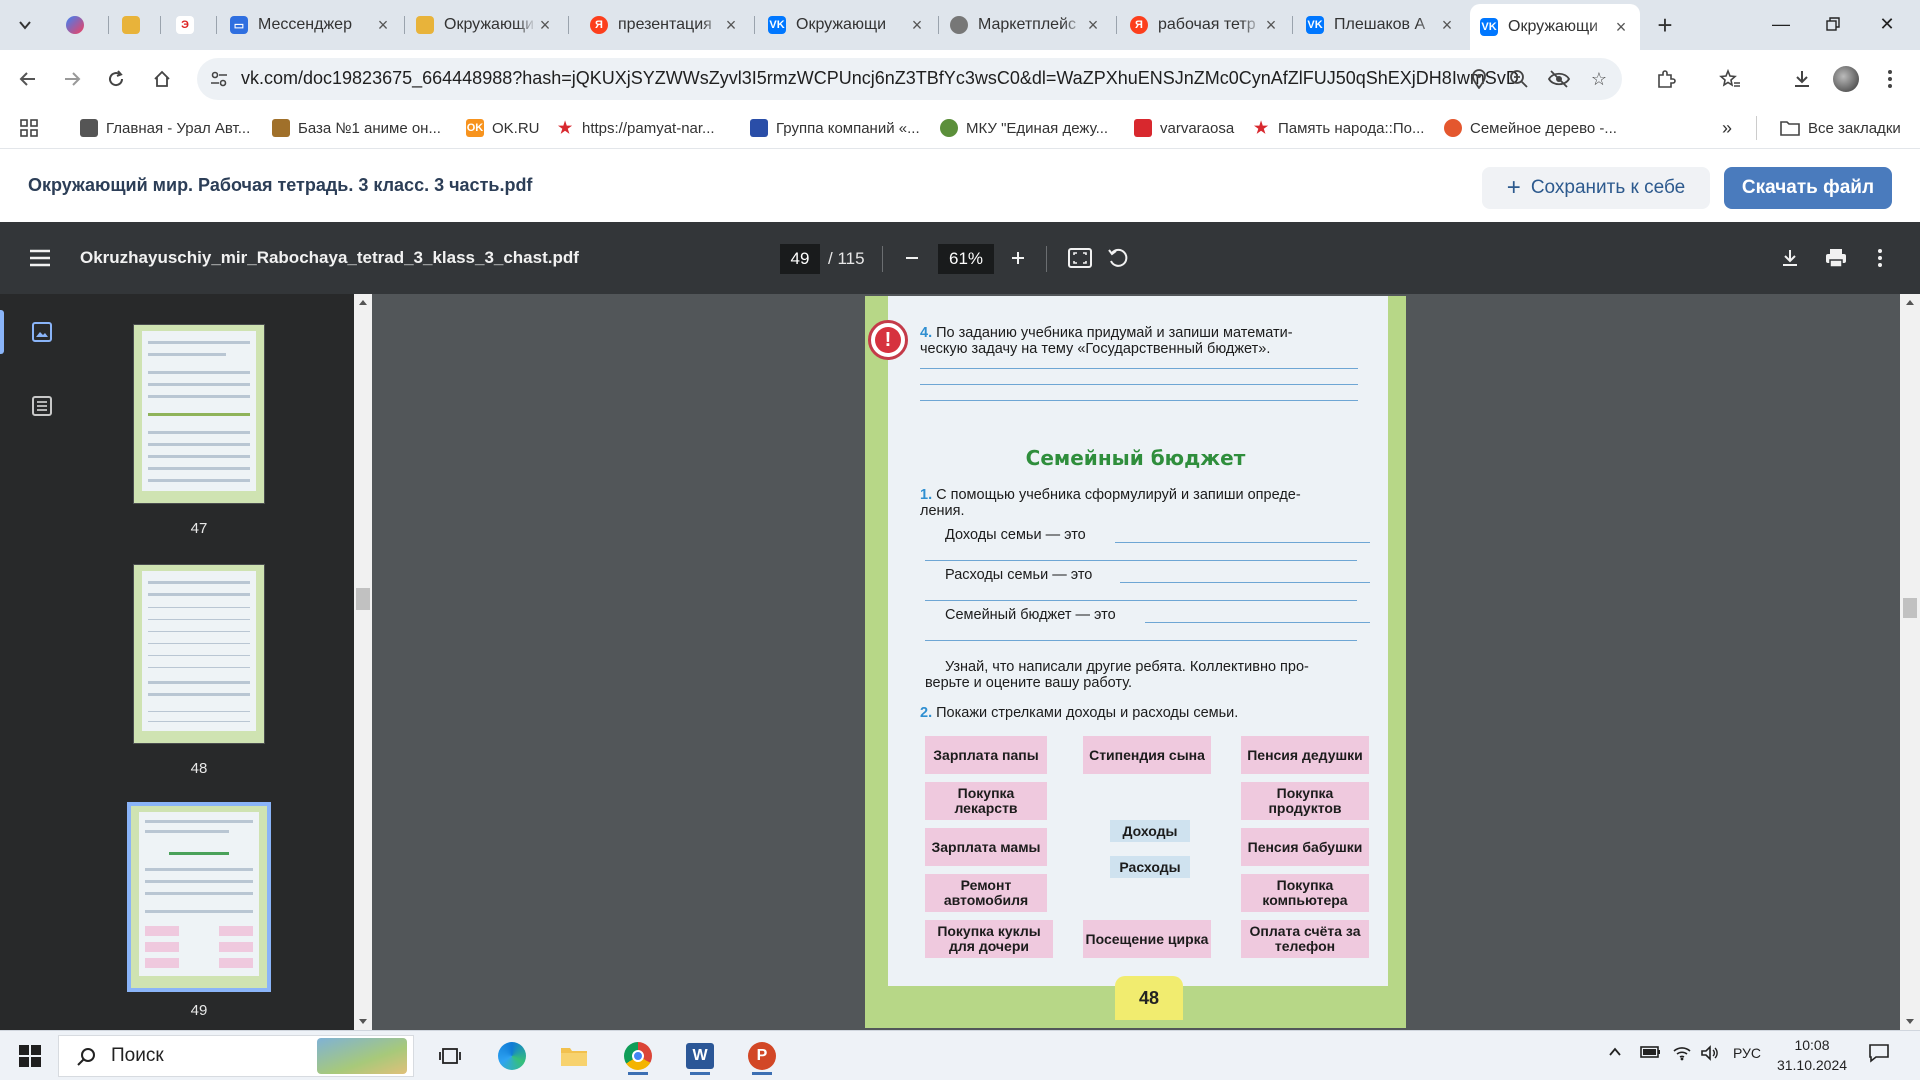 The width and height of the screenshot is (1920, 1080). Describe the element at coordinates (1599, 79) in the screenshot. I see `bookmark-star-icon: ☆` at that location.